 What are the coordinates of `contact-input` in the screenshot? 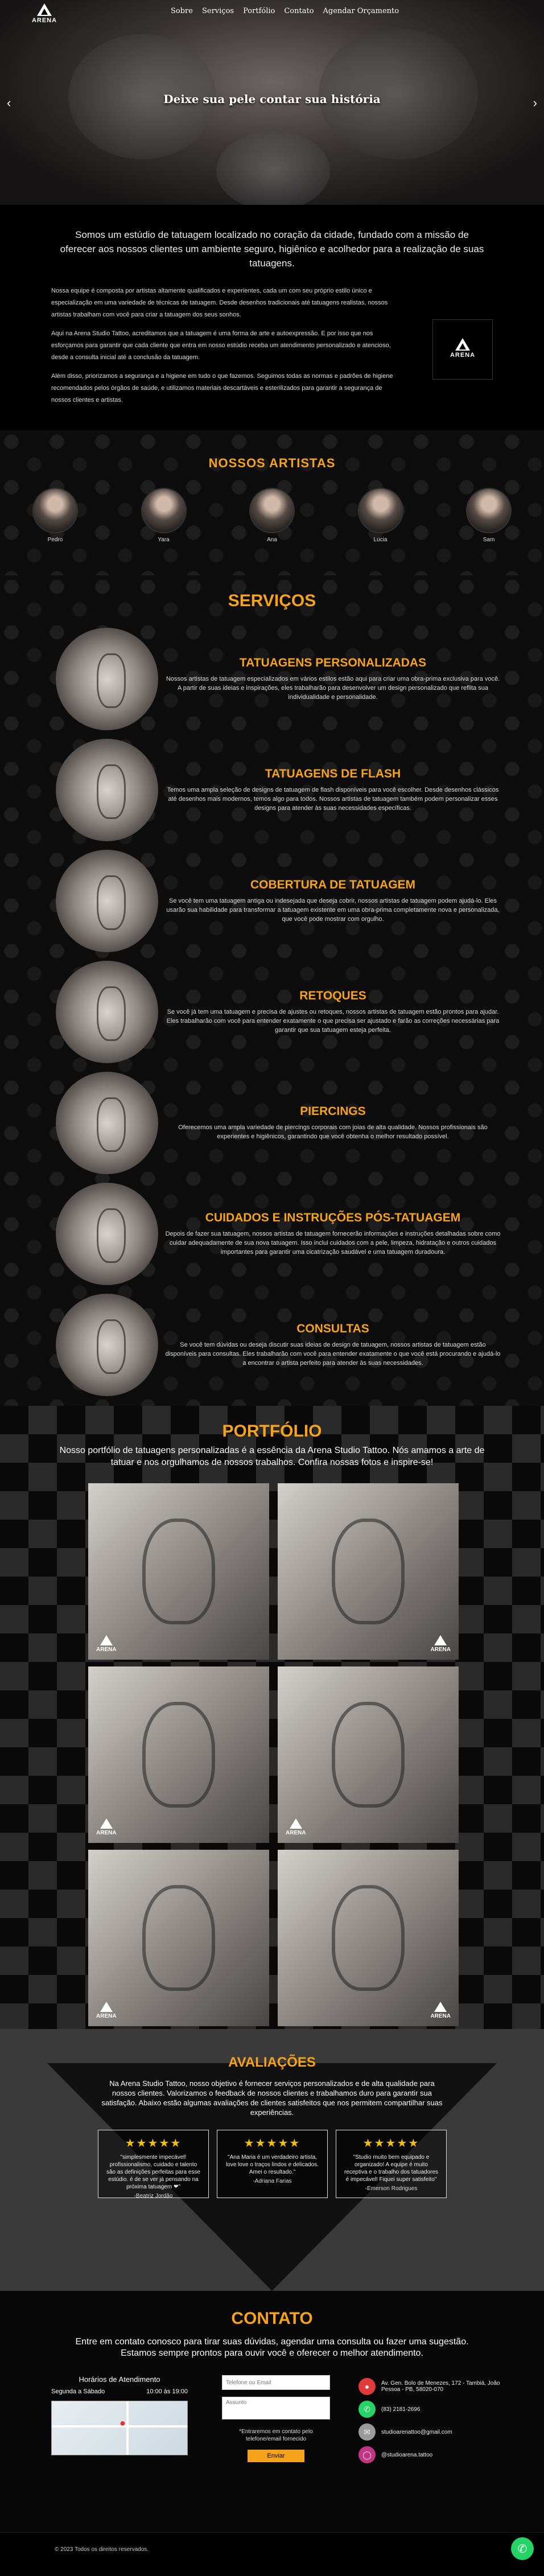 It's located at (276, 2382).